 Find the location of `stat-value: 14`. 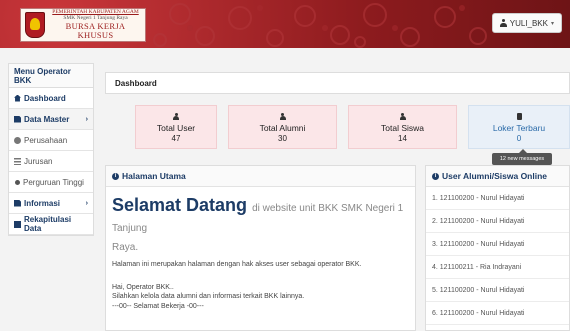

stat-value: 14 is located at coordinates (402, 138).